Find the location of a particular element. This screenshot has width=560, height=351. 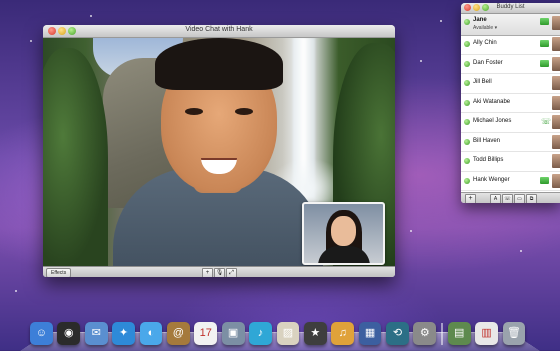

preview-body is located at coordinates (344, 254).